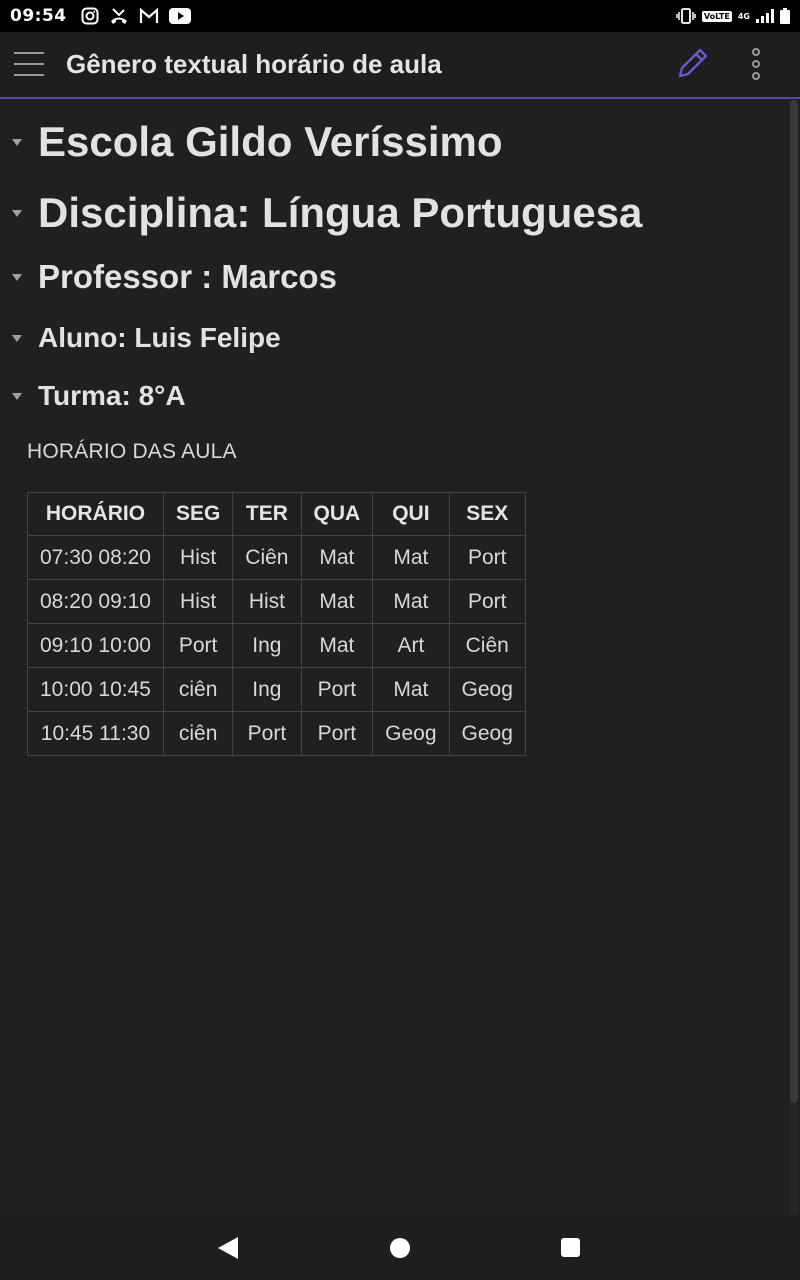  I want to click on note-title: Gênero textual horário de aula, so click(254, 64).